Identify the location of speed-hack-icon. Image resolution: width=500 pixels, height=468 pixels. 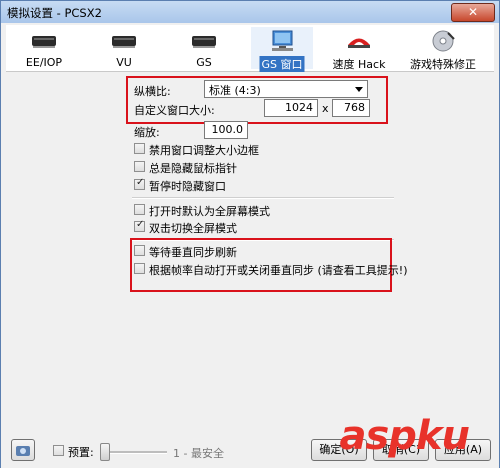
(359, 43).